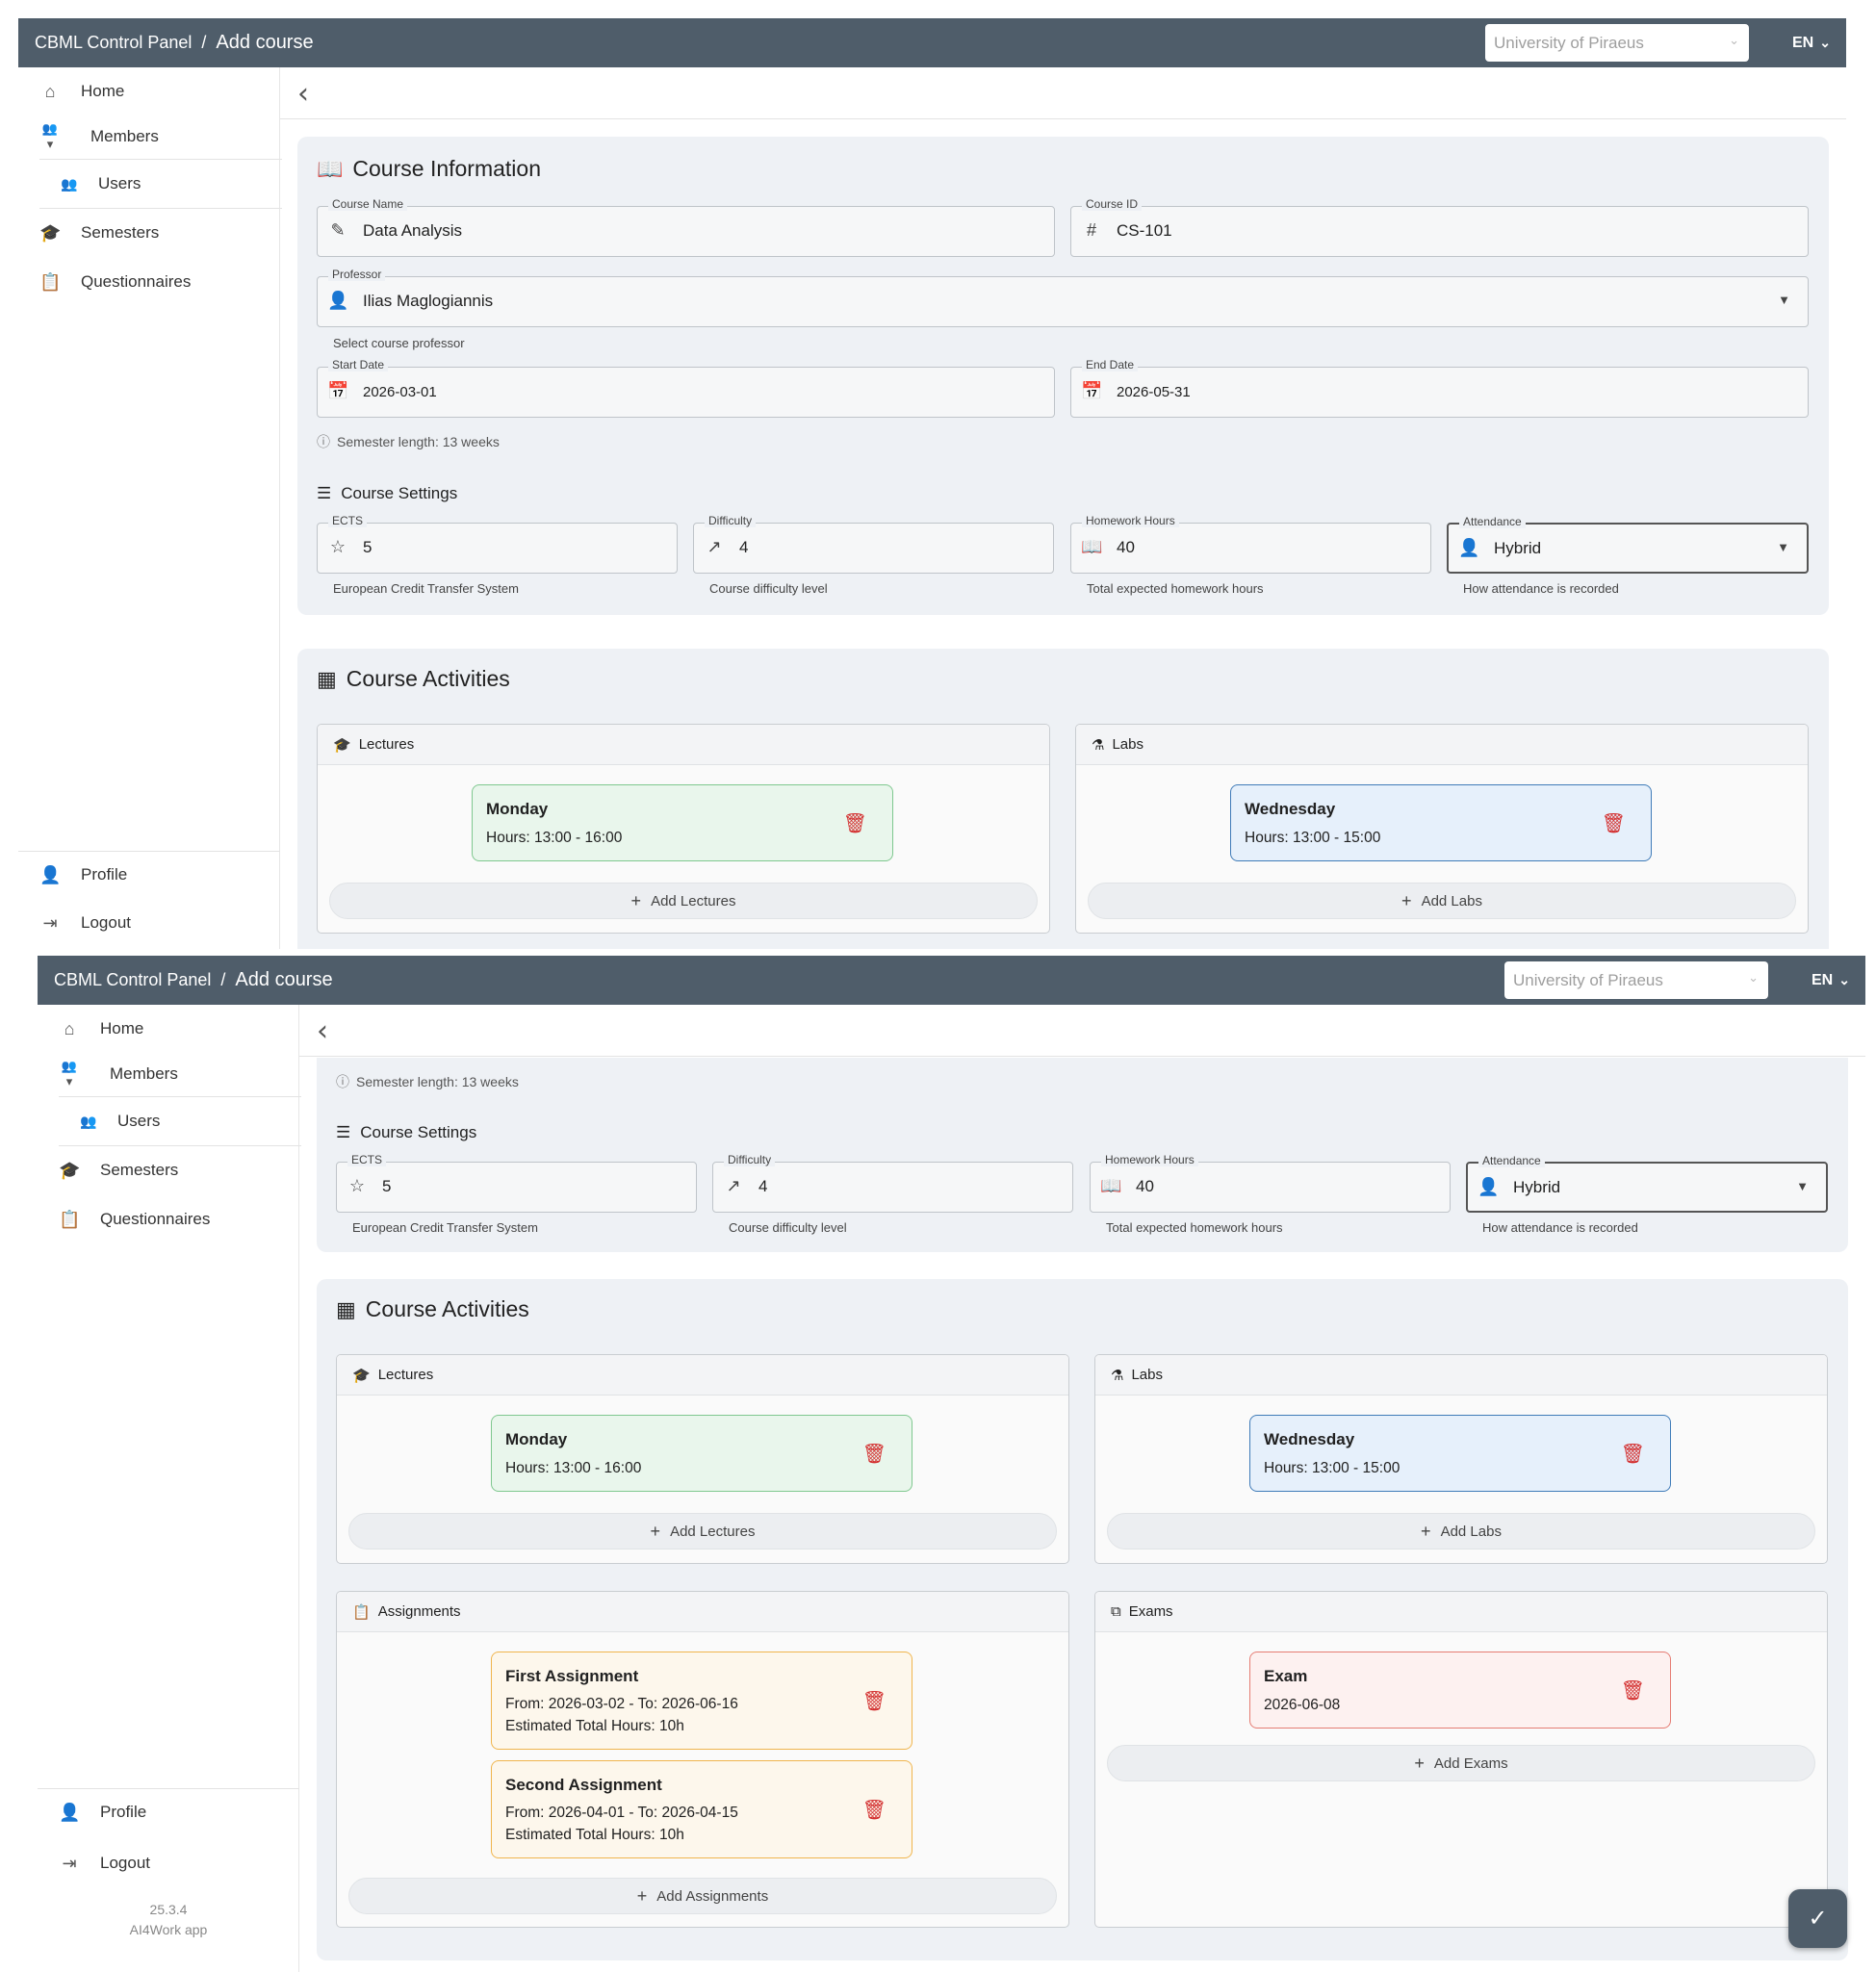 This screenshot has width=1876, height=1972. Describe the element at coordinates (387, 1186) in the screenshot. I see `ects-value: 5` at that location.